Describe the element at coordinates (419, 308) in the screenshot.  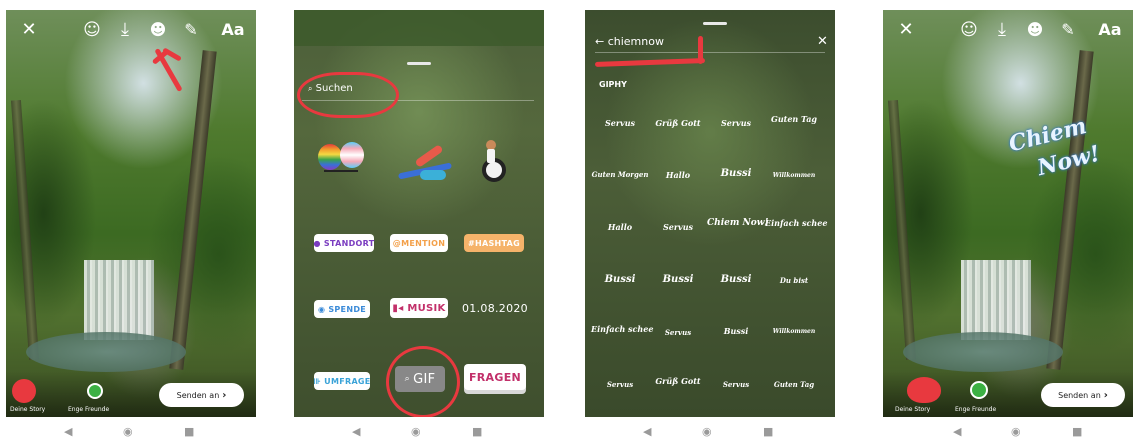
I see `music-sticker: ▮◂ MUSIK` at that location.